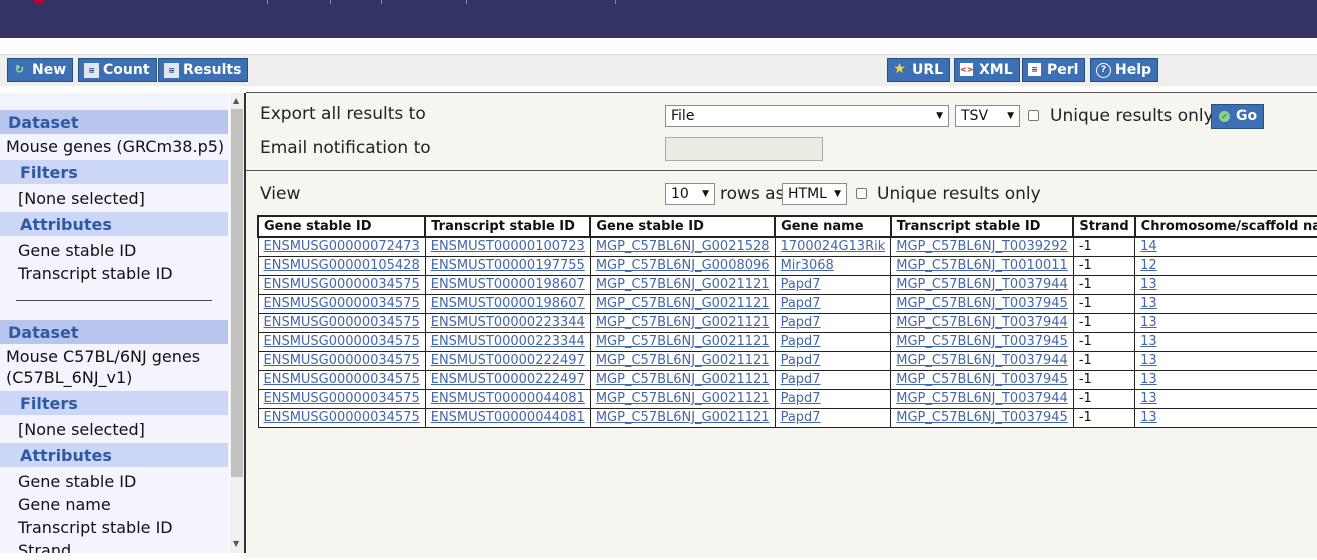 The width and height of the screenshot is (1317, 560). Describe the element at coordinates (987, 70) in the screenshot. I see `xml-button: <> XML` at that location.